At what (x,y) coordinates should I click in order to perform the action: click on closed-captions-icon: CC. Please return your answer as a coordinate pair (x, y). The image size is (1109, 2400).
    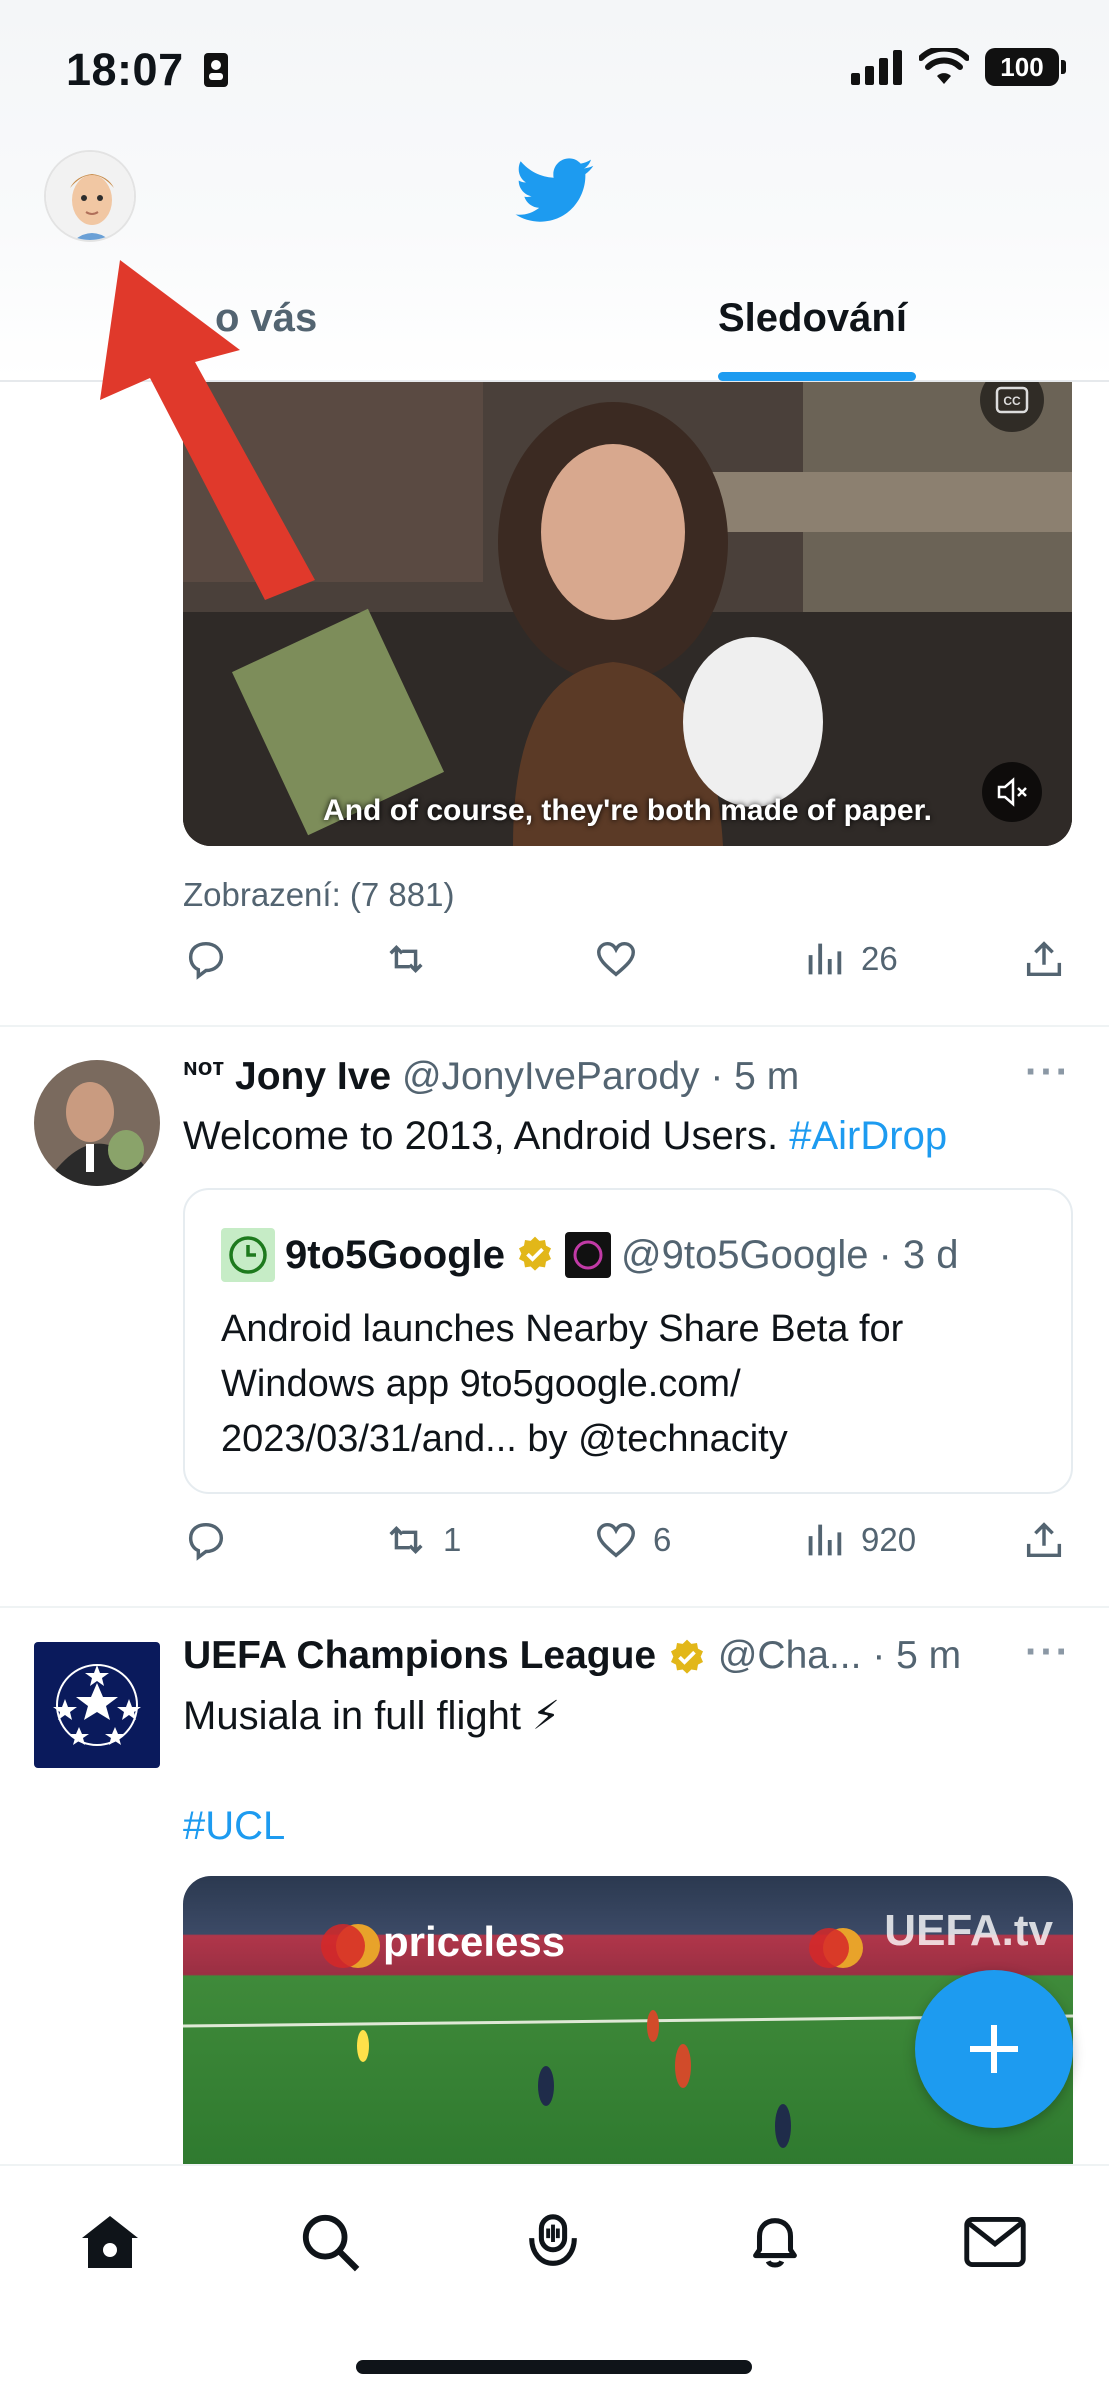
    Looking at the image, I should click on (1012, 400).